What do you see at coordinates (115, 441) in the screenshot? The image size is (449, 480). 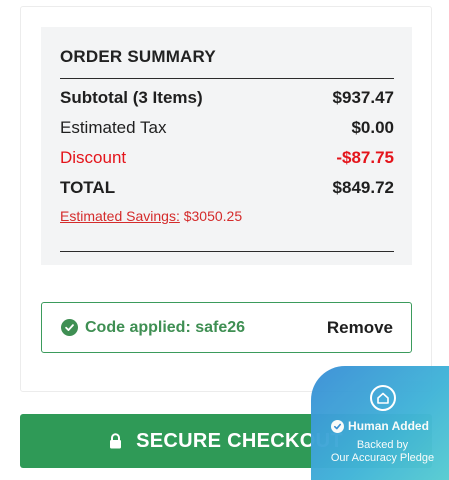 I see `lock-icon` at bounding box center [115, 441].